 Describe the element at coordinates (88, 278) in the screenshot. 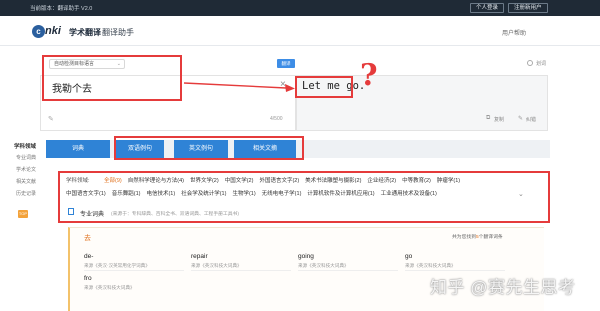

I see `result-term: fro` at that location.